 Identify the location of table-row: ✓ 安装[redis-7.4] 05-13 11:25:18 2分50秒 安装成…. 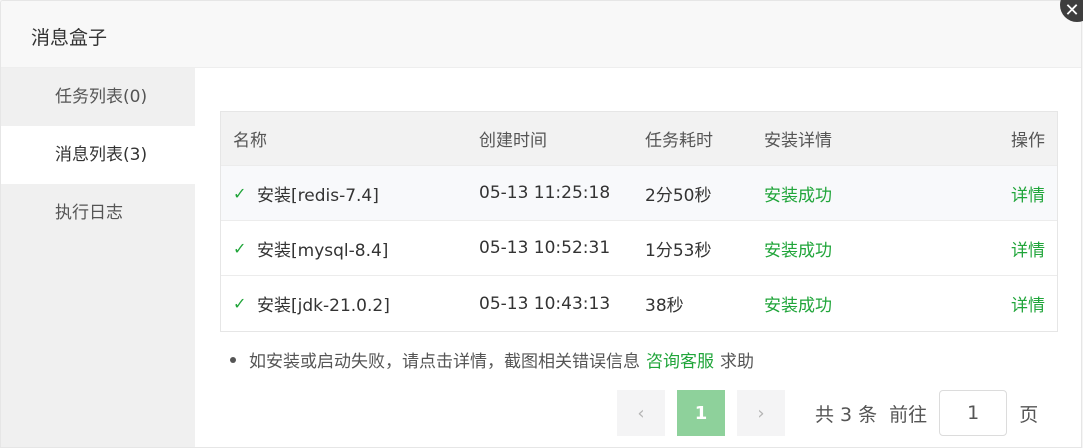
(639, 193).